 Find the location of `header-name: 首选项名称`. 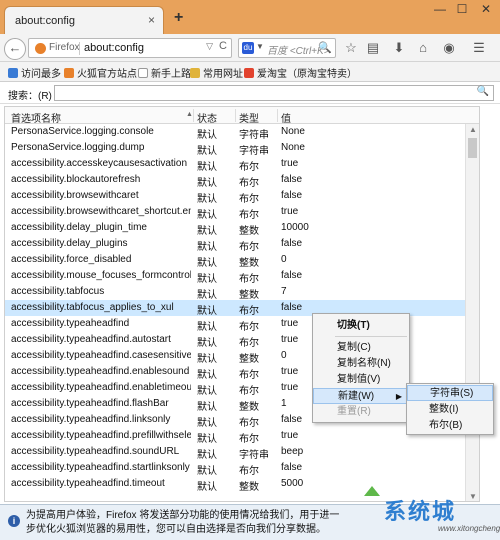

header-name: 首选项名称 is located at coordinates (36, 117).